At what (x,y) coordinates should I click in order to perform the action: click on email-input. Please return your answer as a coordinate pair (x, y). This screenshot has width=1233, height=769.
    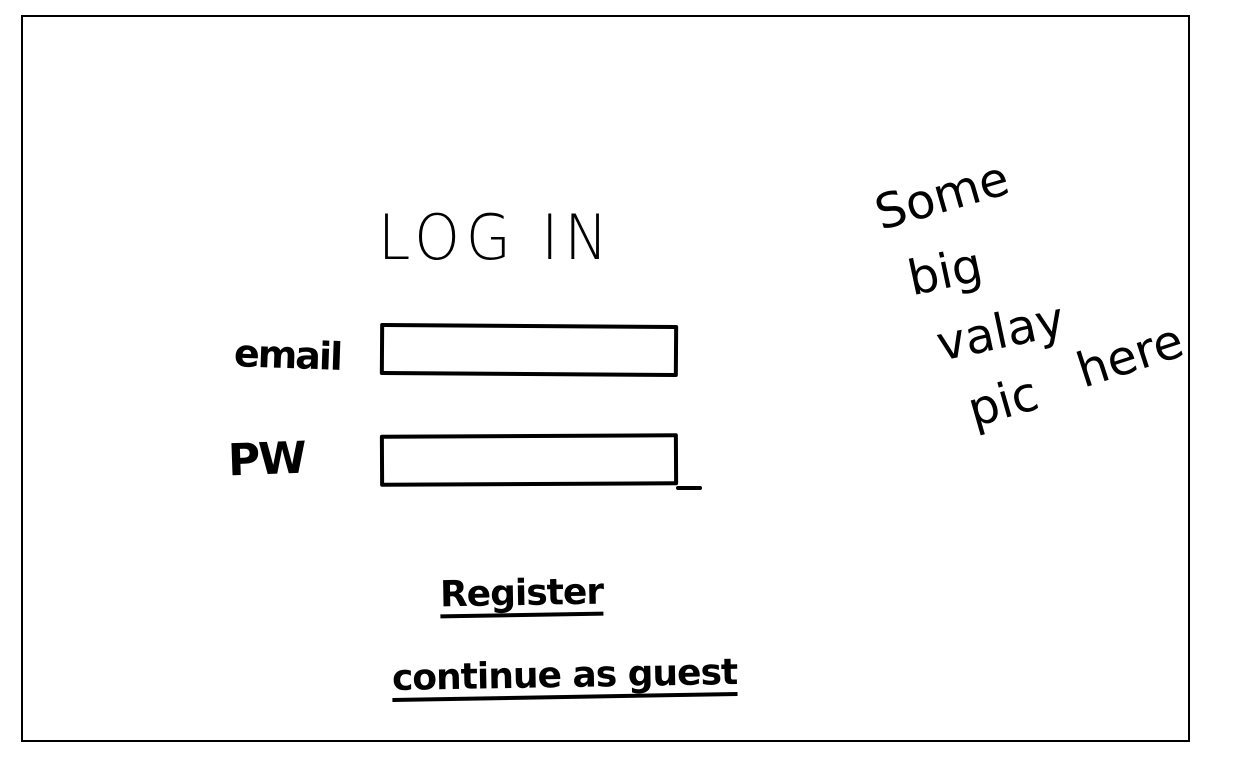
    Looking at the image, I should click on (529, 350).